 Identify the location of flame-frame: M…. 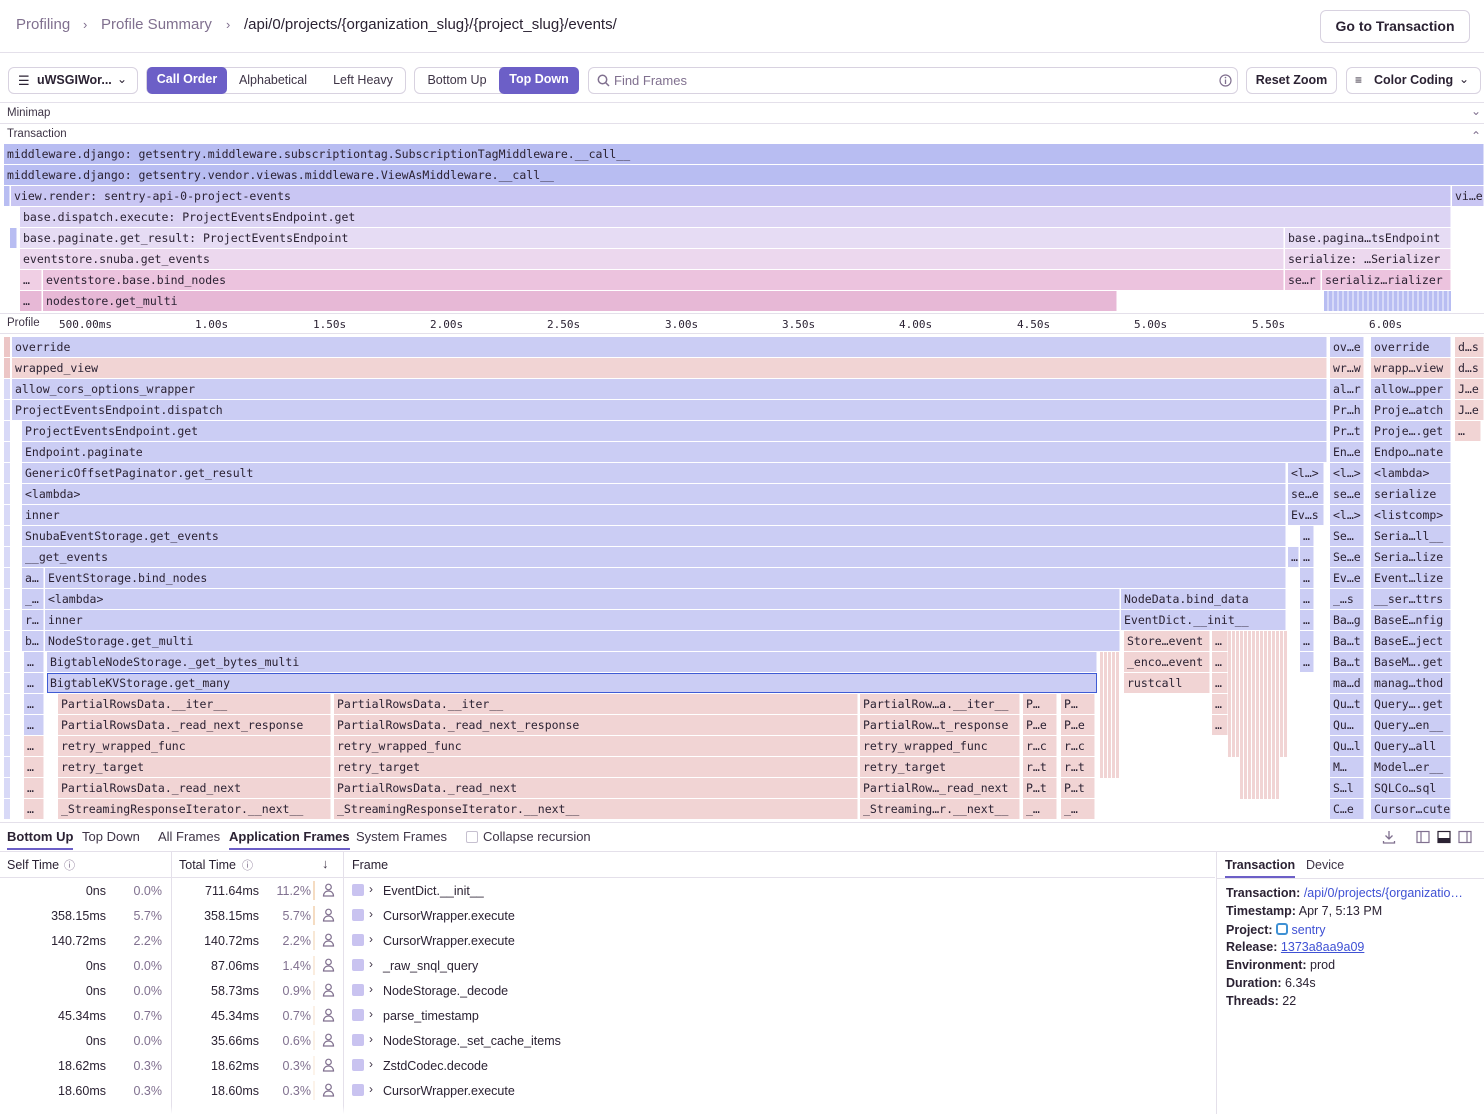
(1347, 767).